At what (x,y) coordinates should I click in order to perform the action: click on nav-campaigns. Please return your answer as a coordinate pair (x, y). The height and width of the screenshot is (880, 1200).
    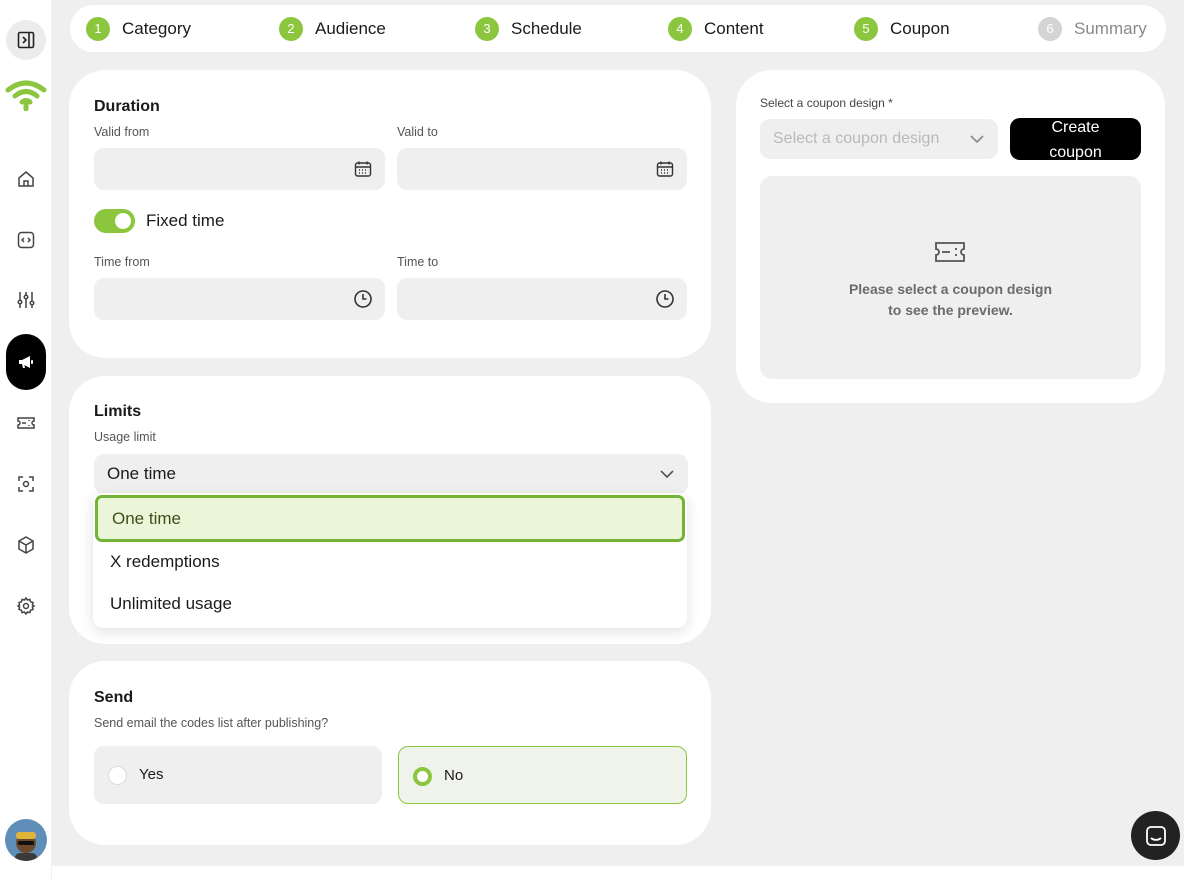
    Looking at the image, I should click on (26, 362).